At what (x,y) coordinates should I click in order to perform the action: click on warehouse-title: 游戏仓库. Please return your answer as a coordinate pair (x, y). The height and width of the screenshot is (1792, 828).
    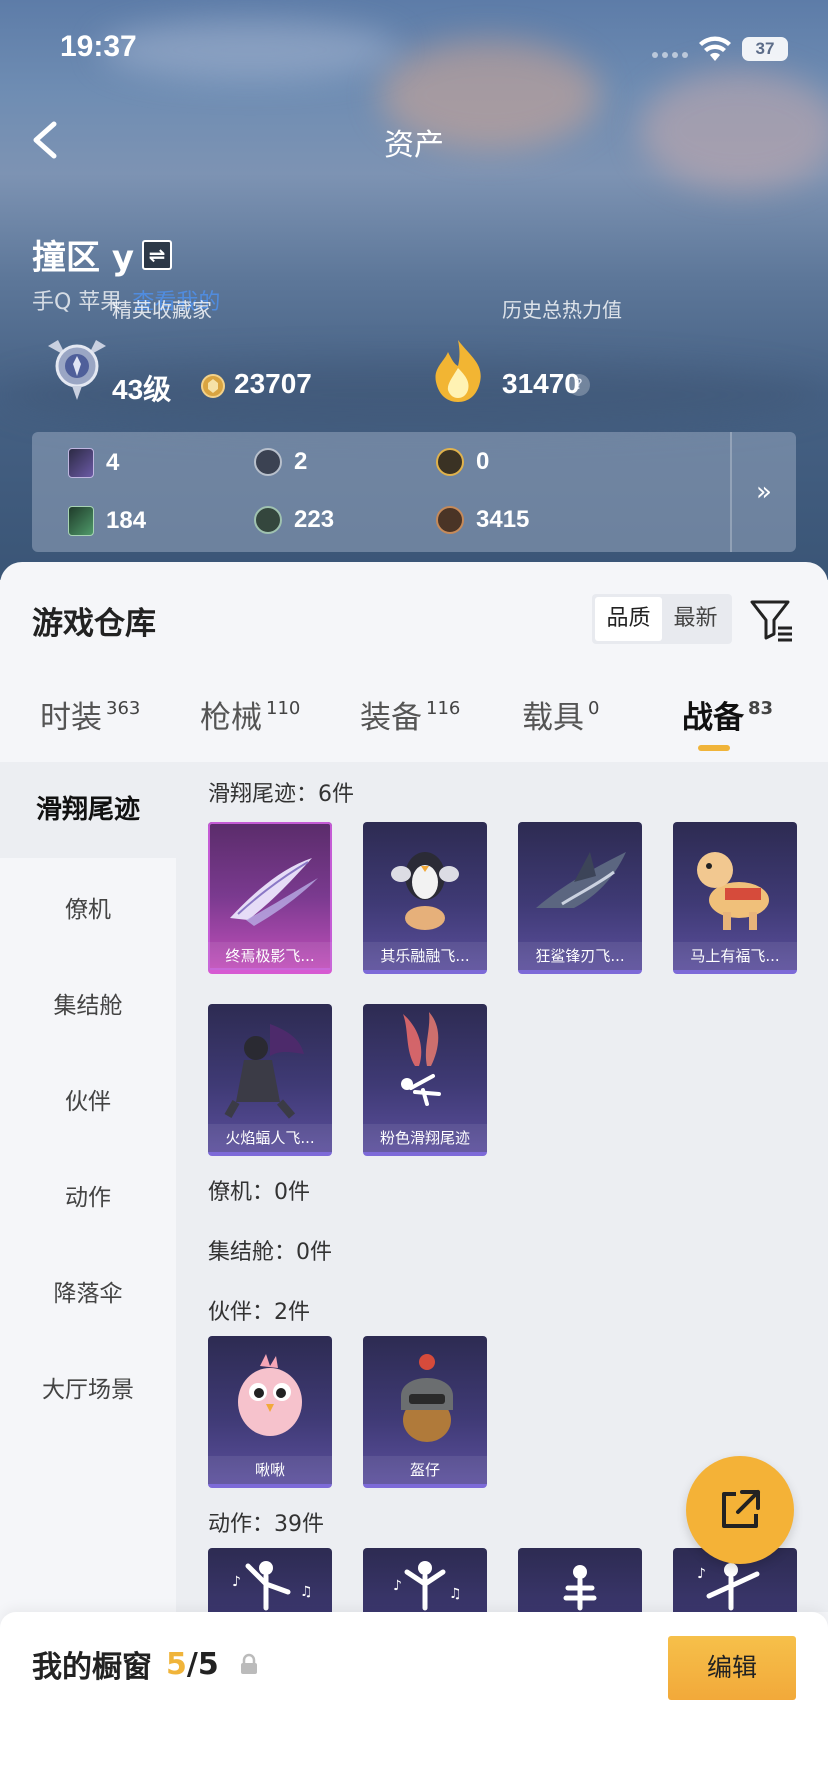
    Looking at the image, I should click on (94, 624).